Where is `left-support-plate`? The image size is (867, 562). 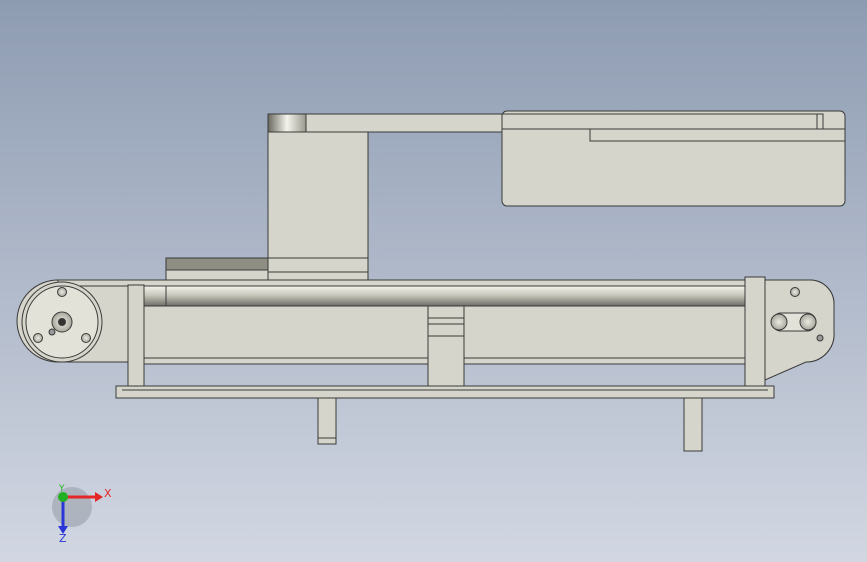 left-support-plate is located at coordinates (136, 335).